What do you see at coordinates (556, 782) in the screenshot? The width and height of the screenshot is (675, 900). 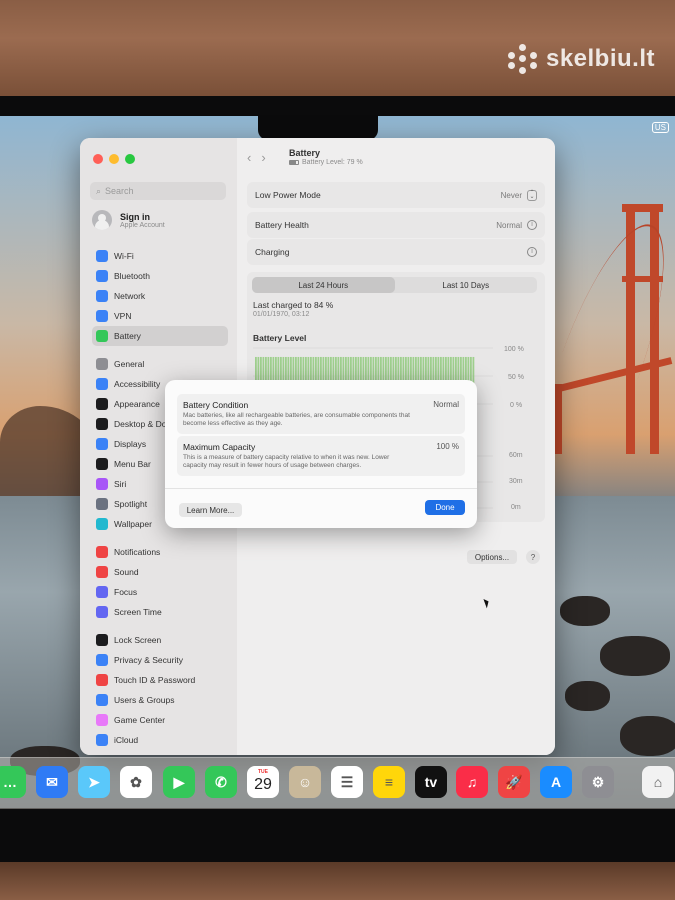 I see `app-store-icon: A` at bounding box center [556, 782].